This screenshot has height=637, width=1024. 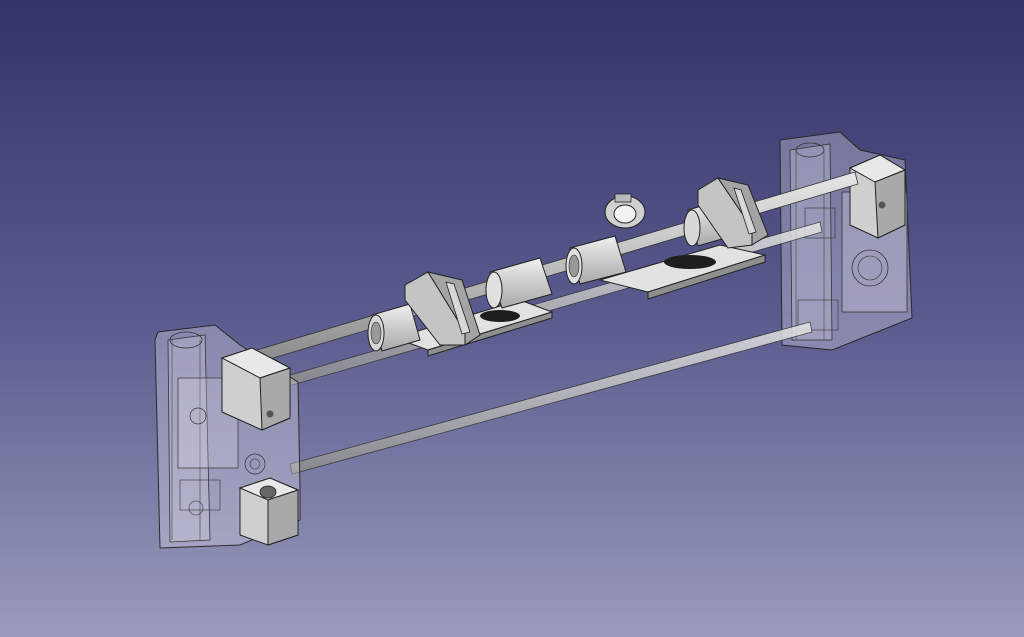 What do you see at coordinates (846, 241) in the screenshot?
I see `right-frame-block` at bounding box center [846, 241].